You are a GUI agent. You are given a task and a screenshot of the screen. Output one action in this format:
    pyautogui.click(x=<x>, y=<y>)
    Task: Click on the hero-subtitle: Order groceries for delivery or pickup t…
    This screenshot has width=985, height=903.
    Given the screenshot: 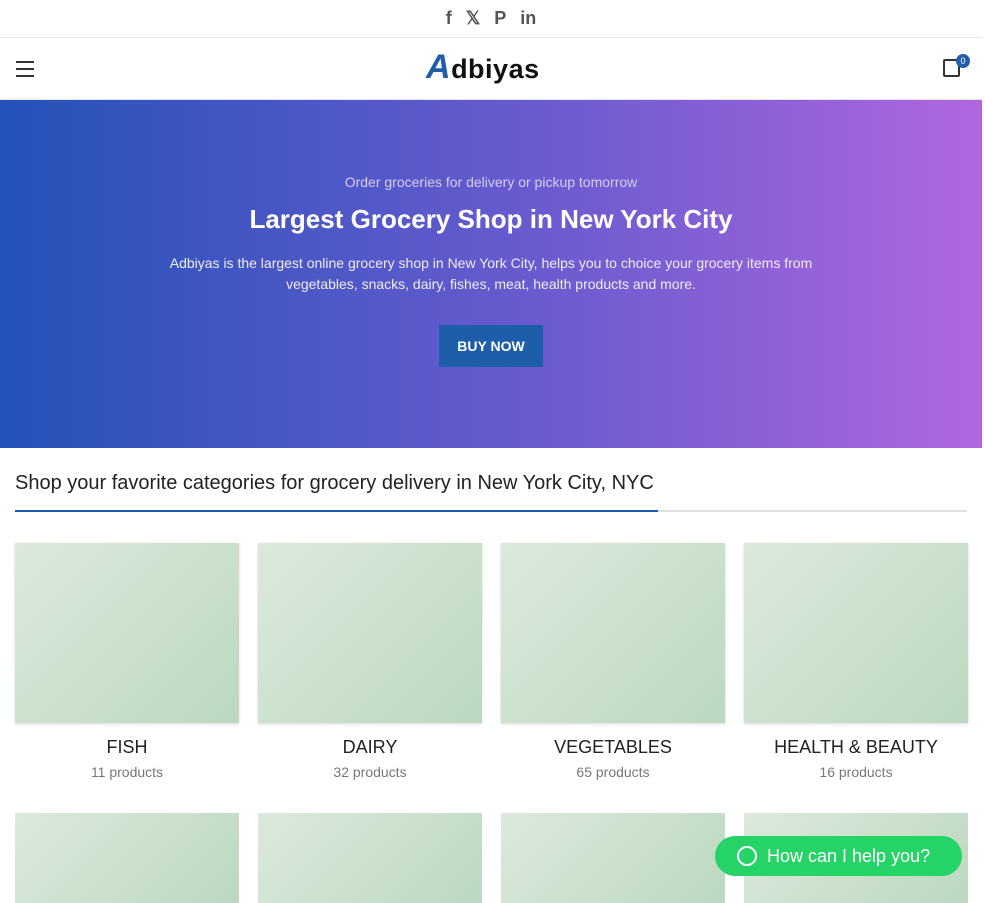 What is the action you would take?
    pyautogui.click(x=491, y=182)
    